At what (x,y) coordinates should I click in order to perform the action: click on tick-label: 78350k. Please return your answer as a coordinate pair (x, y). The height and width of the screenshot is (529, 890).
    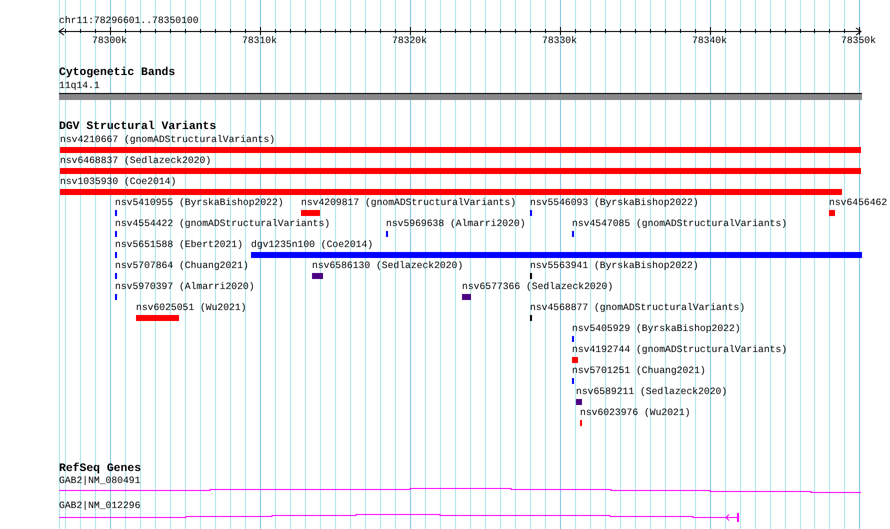
    Looking at the image, I should click on (858, 40).